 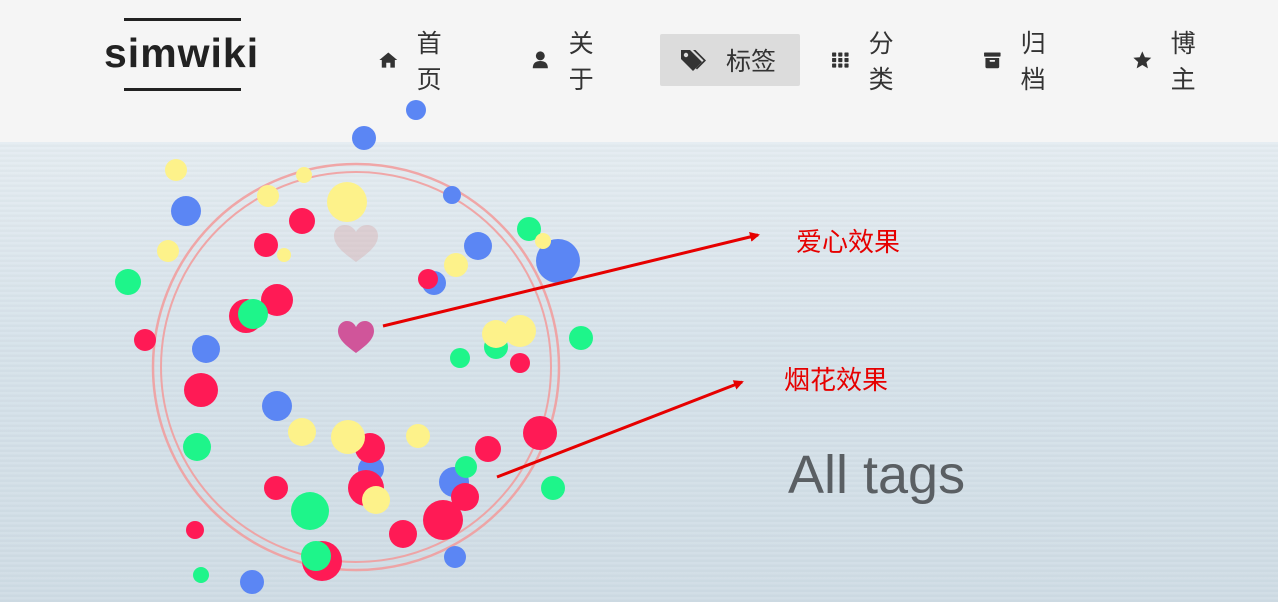 I want to click on firework-effect-annotation: 烟花效果, so click(x=836, y=381).